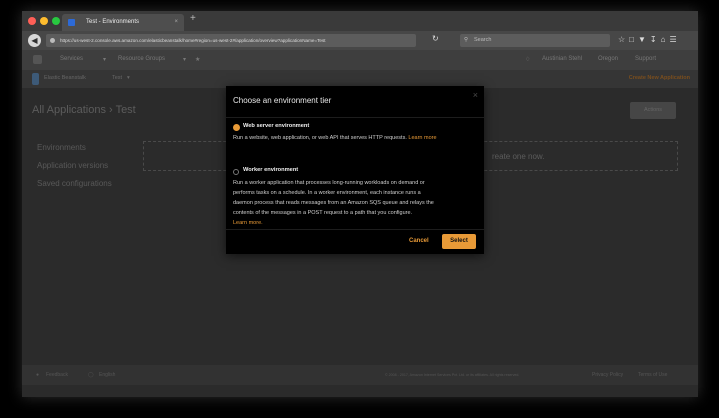 Image resolution: width=719 pixels, height=418 pixels. What do you see at coordinates (649, 39) in the screenshot?
I see `toolbar-icons: ☆□▼↧⌂☰` at bounding box center [649, 39].